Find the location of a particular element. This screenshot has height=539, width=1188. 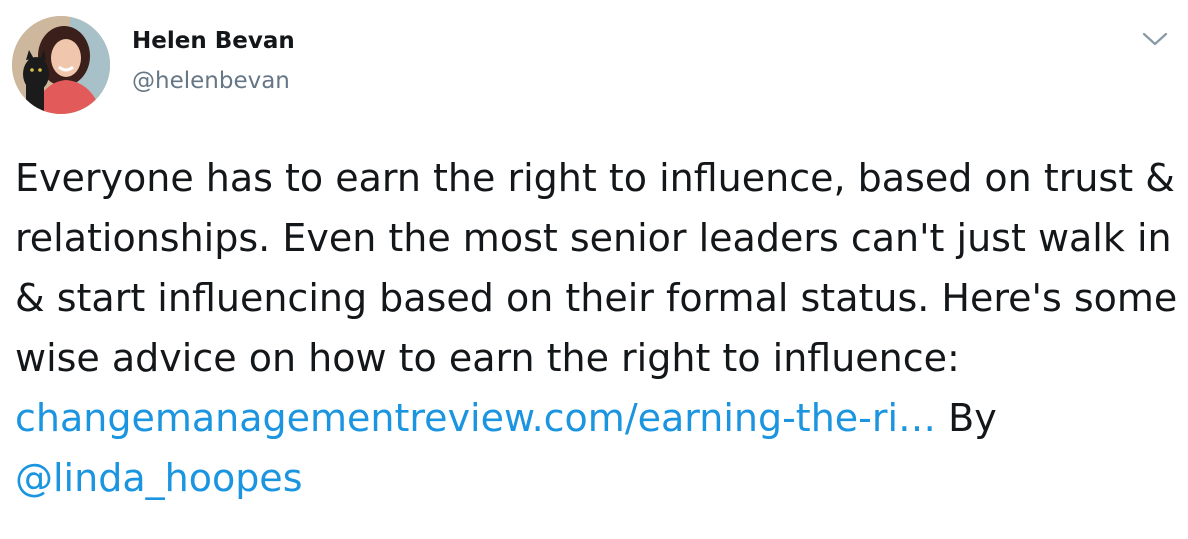

author-avatar is located at coordinates (61, 65).